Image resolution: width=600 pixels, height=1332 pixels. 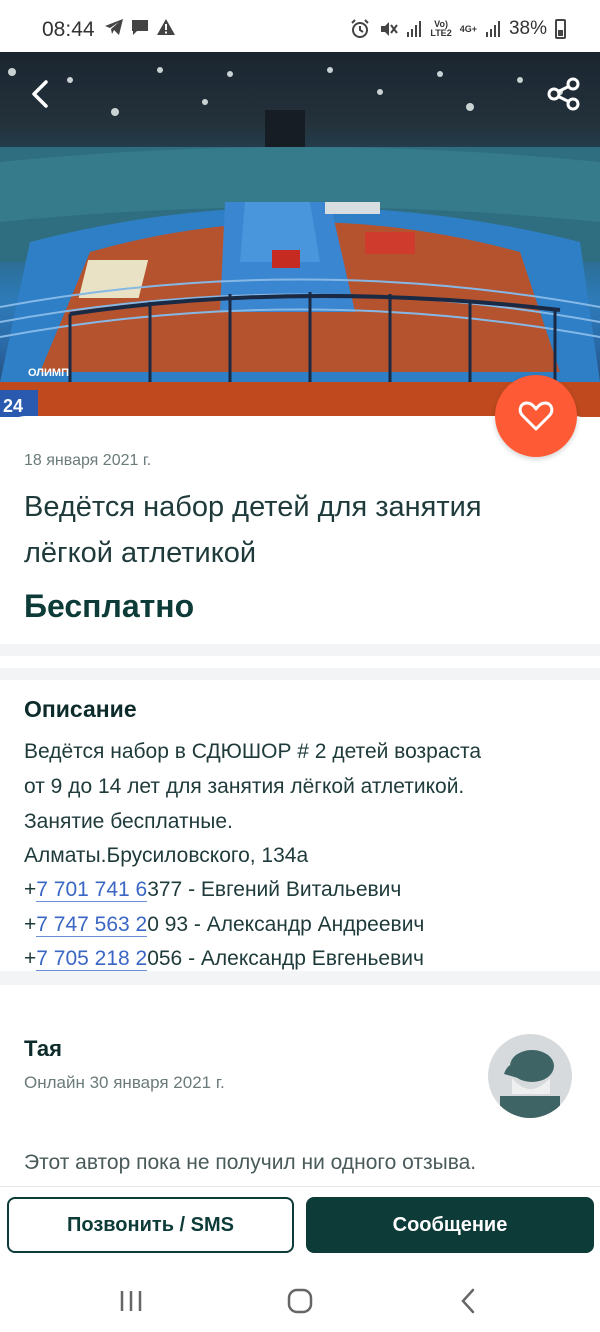 I want to click on description-heading: Описание, so click(x=80, y=709).